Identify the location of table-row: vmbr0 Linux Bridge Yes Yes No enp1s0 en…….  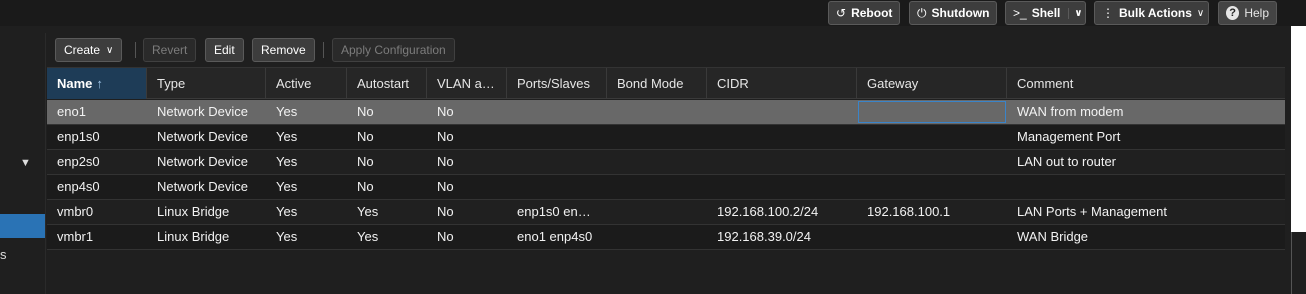
(666, 212).